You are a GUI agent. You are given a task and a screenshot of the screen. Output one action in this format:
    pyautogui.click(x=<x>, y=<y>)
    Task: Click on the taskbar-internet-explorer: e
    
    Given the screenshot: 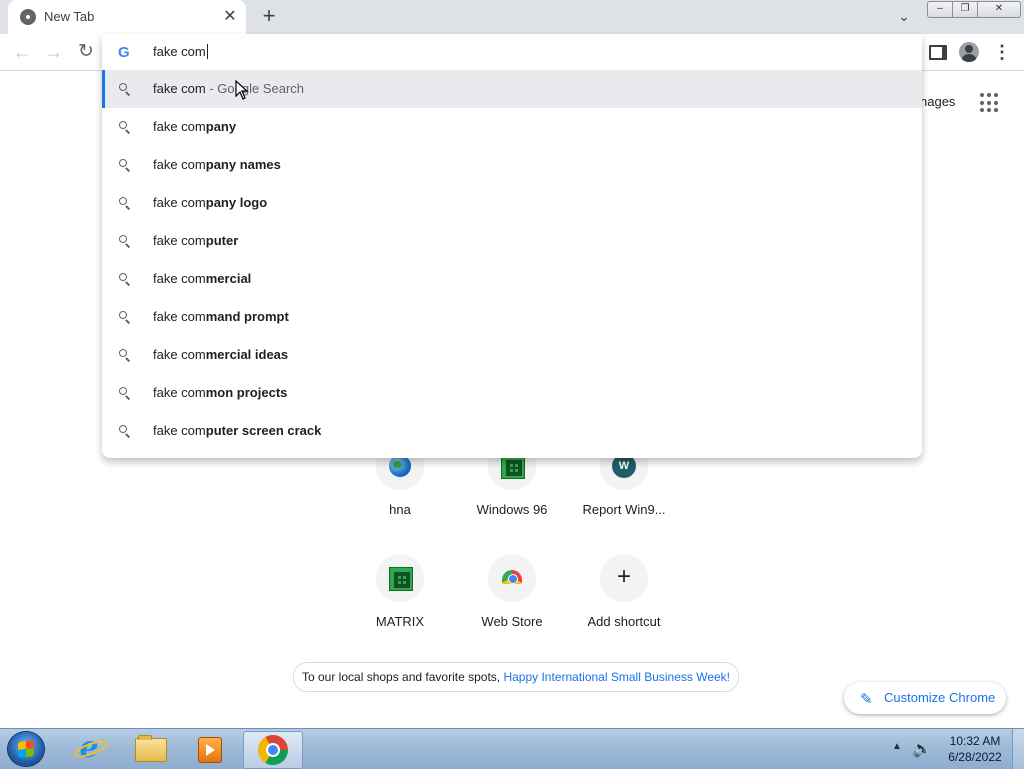 What is the action you would take?
    pyautogui.click(x=89, y=749)
    